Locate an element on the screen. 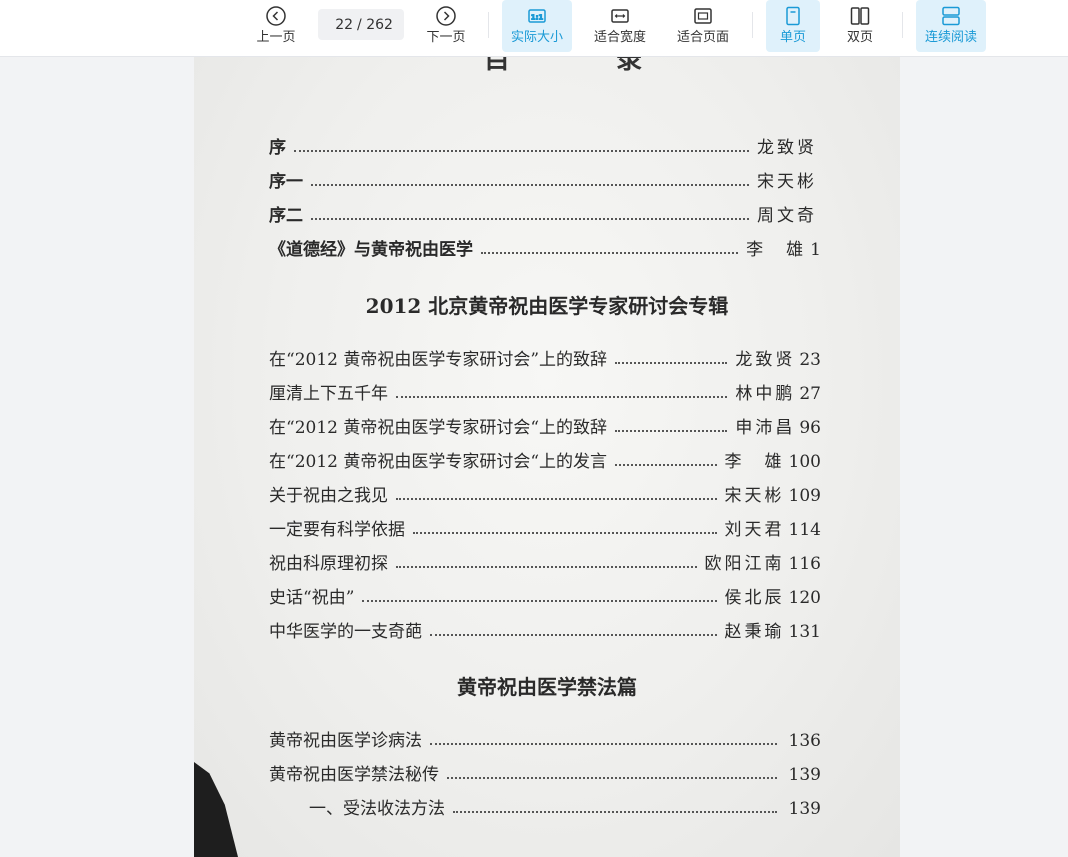 The width and height of the screenshot is (1068, 857). single-page-button: 单页 is located at coordinates (793, 26).